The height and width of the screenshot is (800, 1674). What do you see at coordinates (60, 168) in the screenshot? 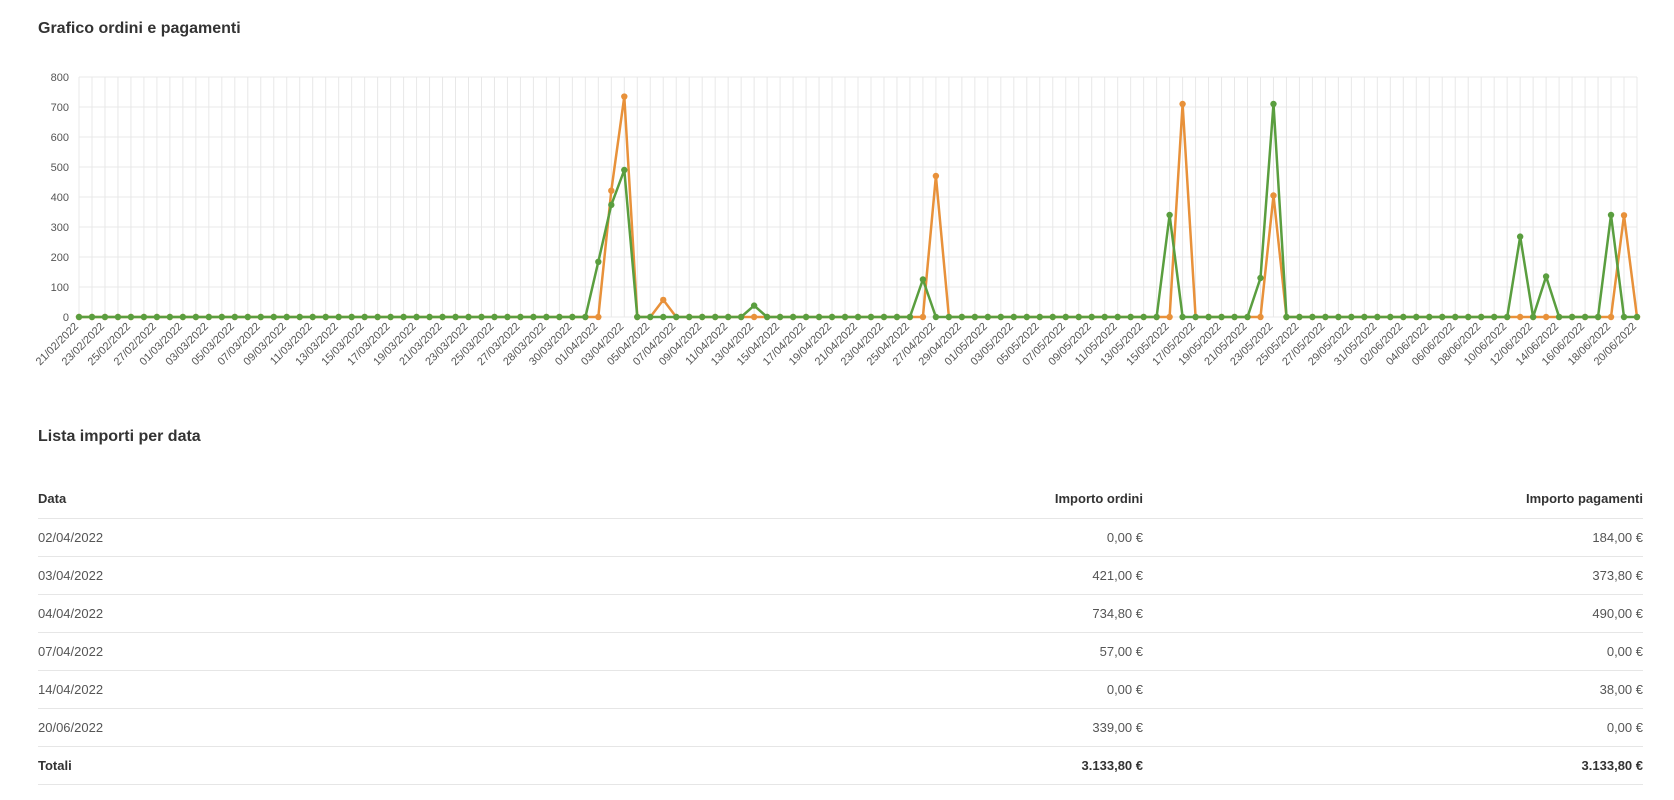
I see `y-tick-label: 500` at bounding box center [60, 168].